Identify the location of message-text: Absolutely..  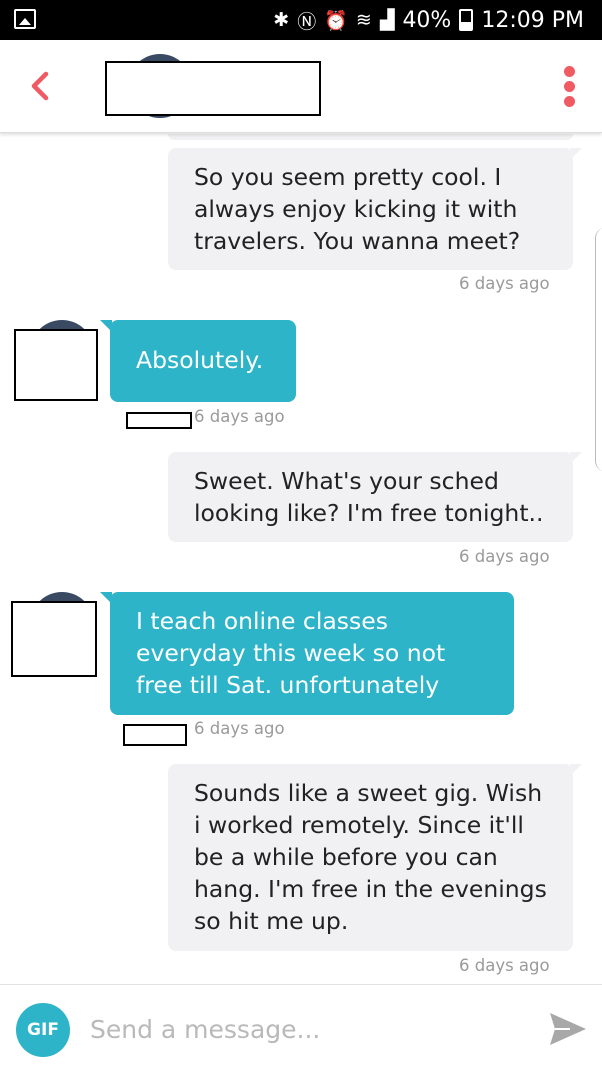
(200, 360).